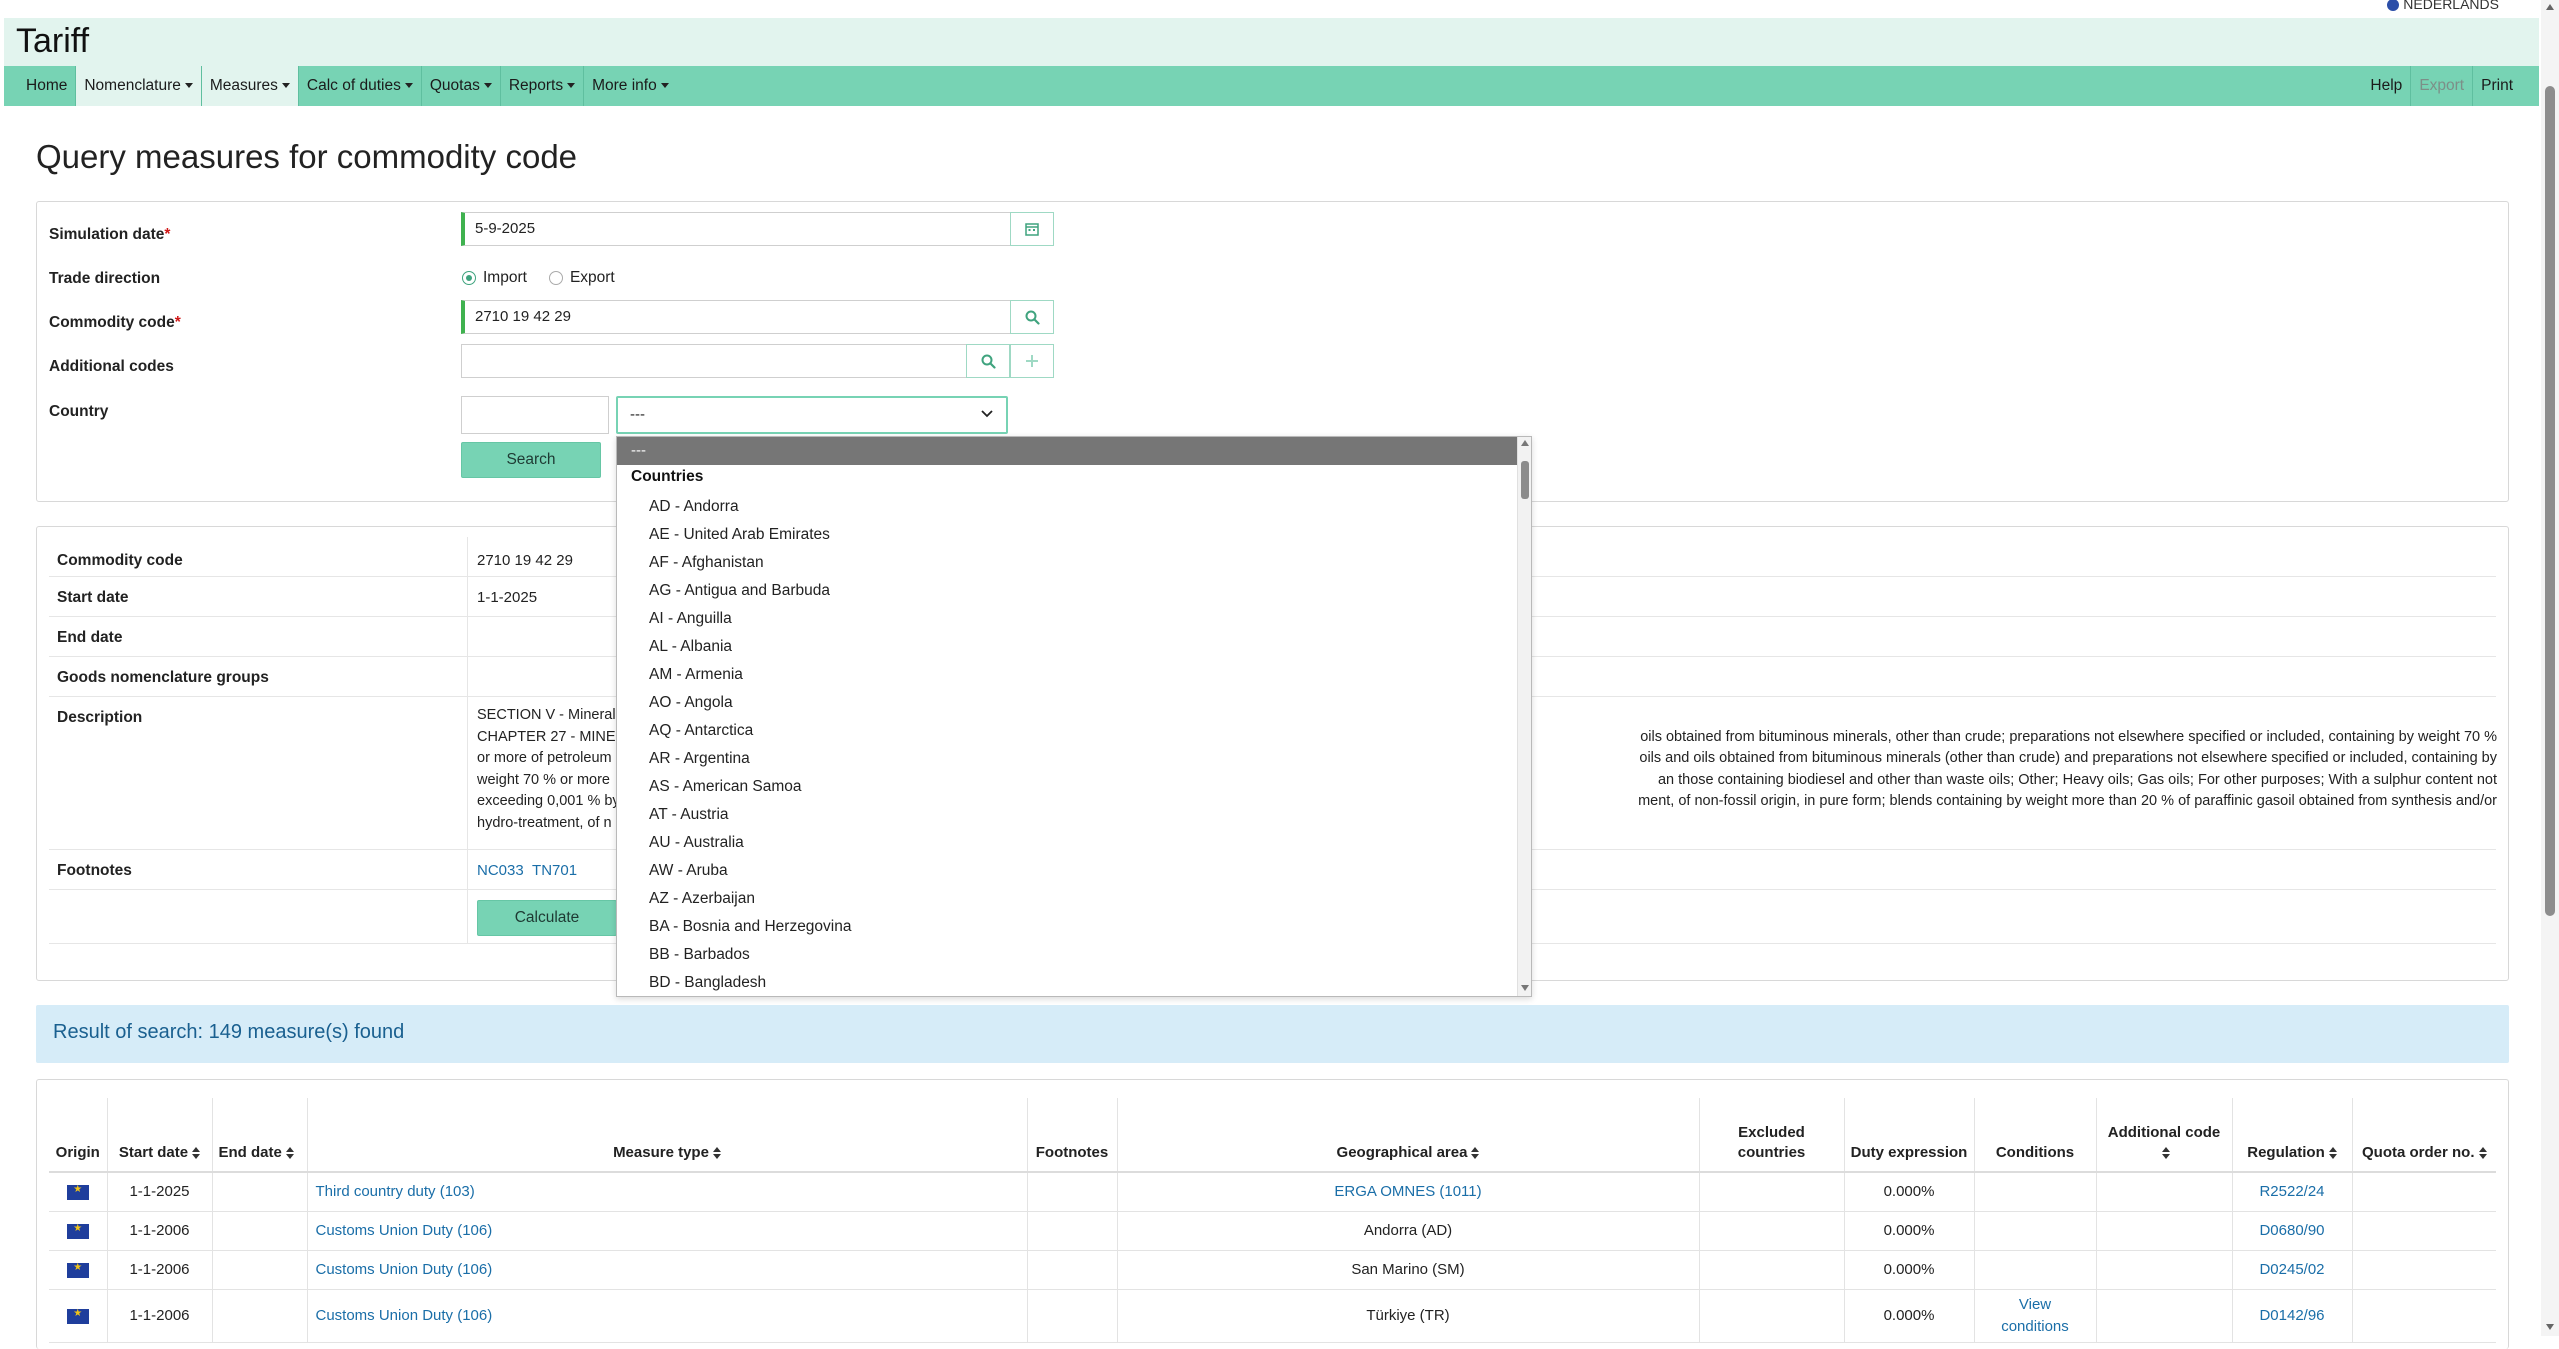 This screenshot has height=1349, width=2559. Describe the element at coordinates (1407, 1135) in the screenshot. I see `col-geo-area: Geographical area` at that location.